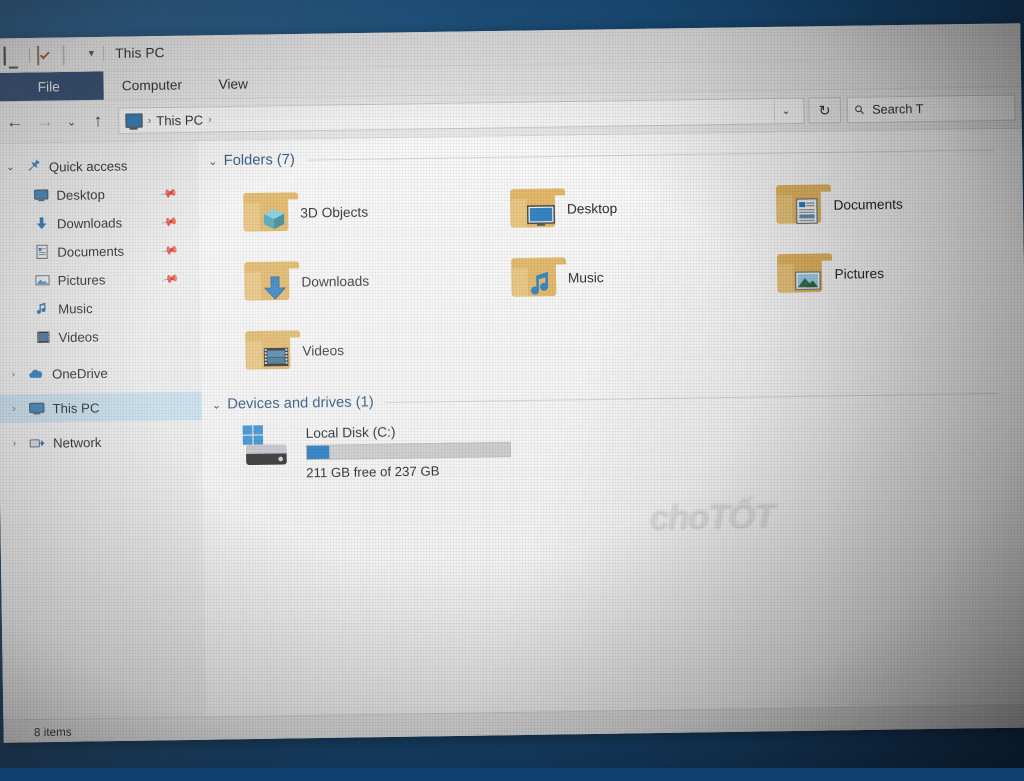 This screenshot has width=1024, height=781. Describe the element at coordinates (14, 122) in the screenshot. I see `back-button: ←` at that location.